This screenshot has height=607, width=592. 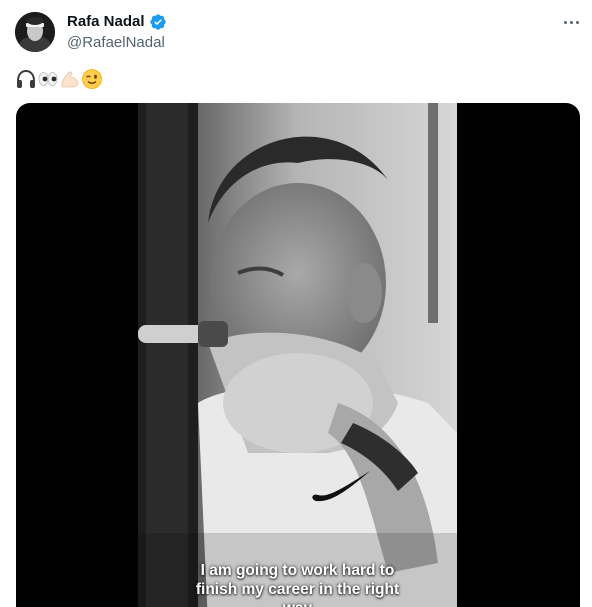 I want to click on caption-line: I am going to work hard to, so click(x=297, y=570).